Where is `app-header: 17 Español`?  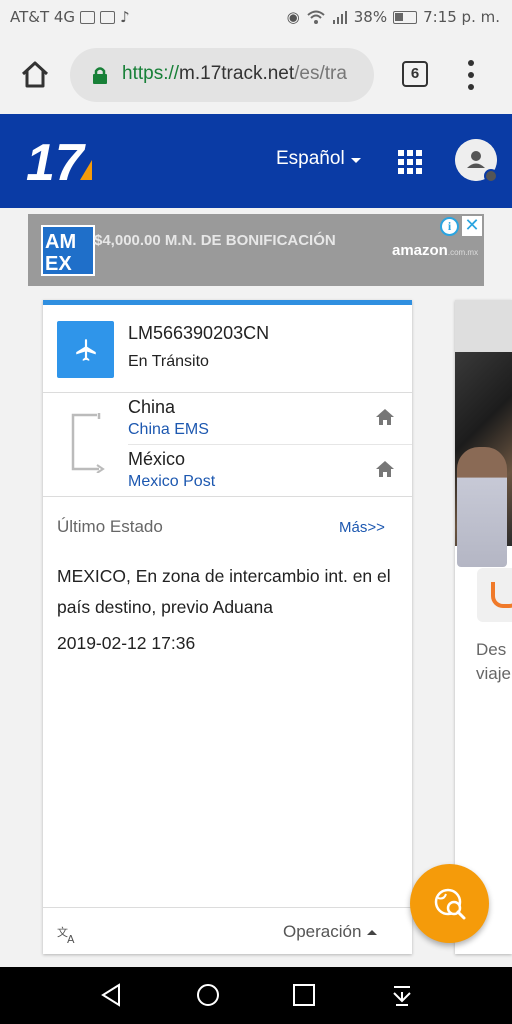
app-header: 17 Español is located at coordinates (256, 161).